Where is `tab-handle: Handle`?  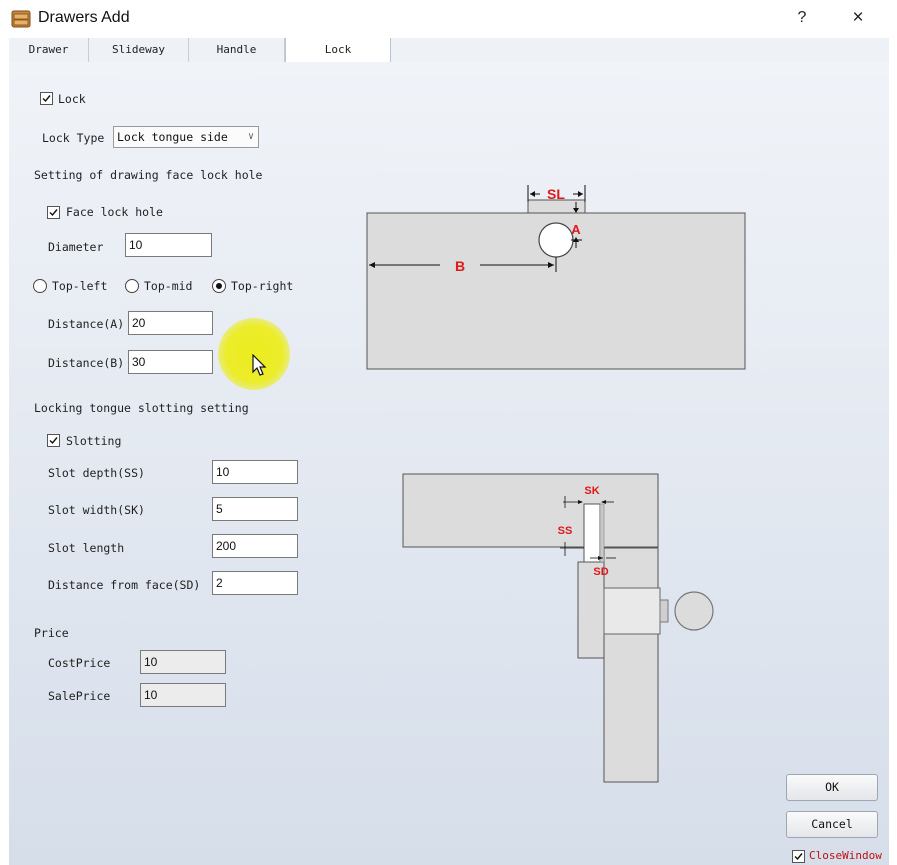
tab-handle: Handle is located at coordinates (237, 50).